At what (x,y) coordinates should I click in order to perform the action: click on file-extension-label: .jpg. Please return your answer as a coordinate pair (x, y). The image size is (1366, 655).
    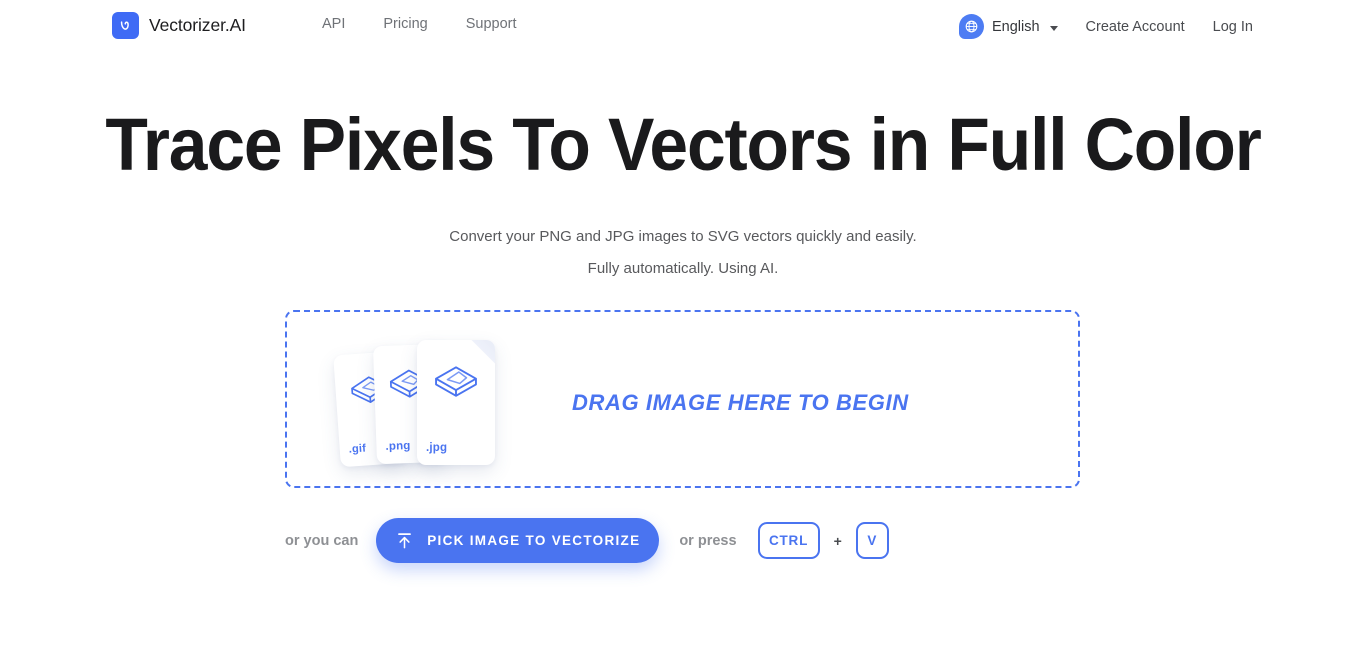
    Looking at the image, I should click on (437, 448).